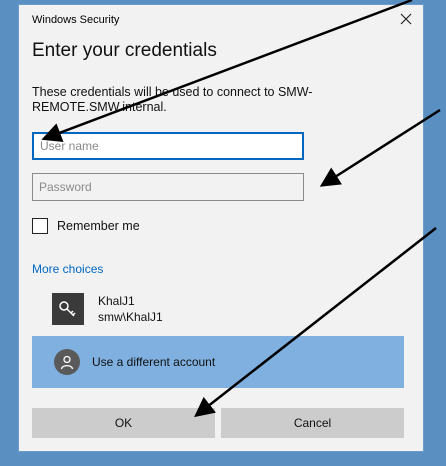  Describe the element at coordinates (123, 423) in the screenshot. I see `ok-button: OK` at that location.